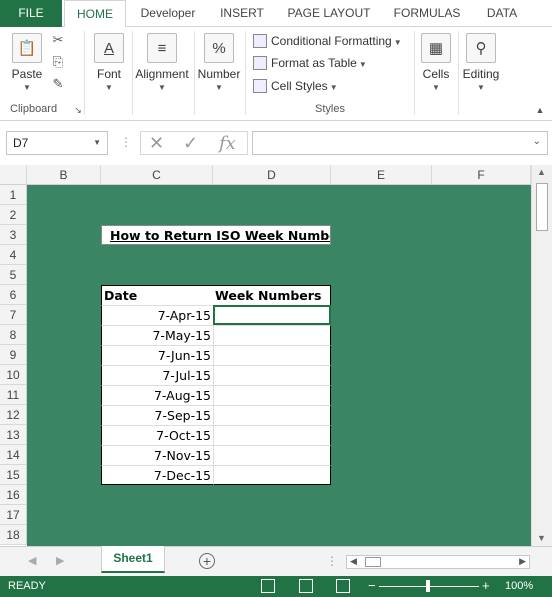  Describe the element at coordinates (272, 175) in the screenshot. I see `column-header-d: D` at that location.